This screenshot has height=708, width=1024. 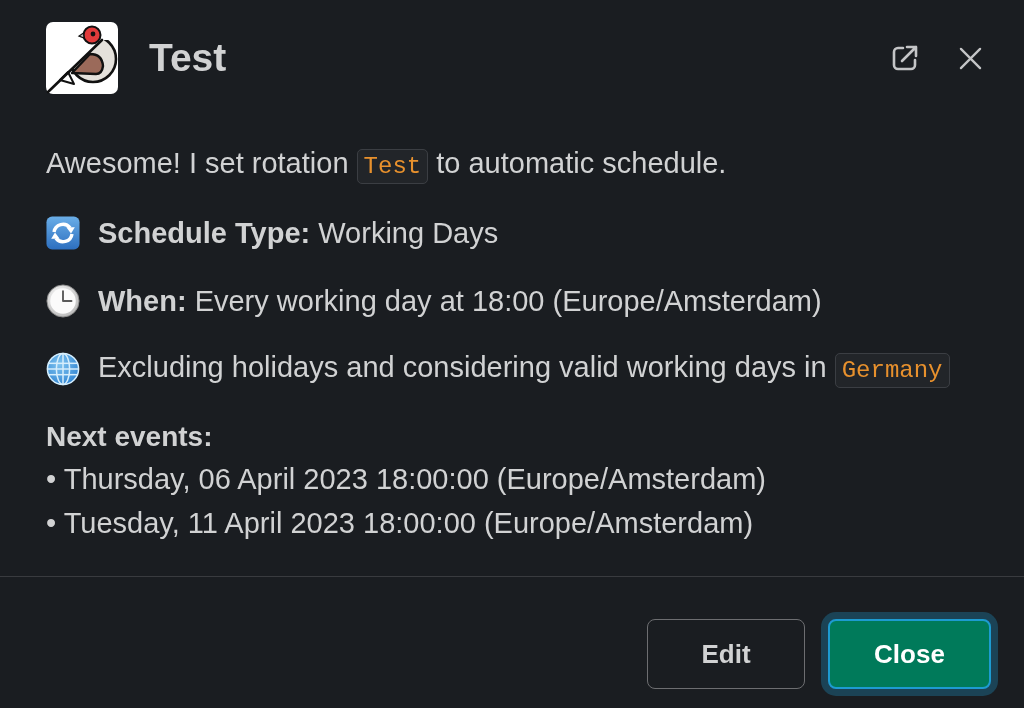 I want to click on message-text: Awesome! I set rotation, so click(x=197, y=163).